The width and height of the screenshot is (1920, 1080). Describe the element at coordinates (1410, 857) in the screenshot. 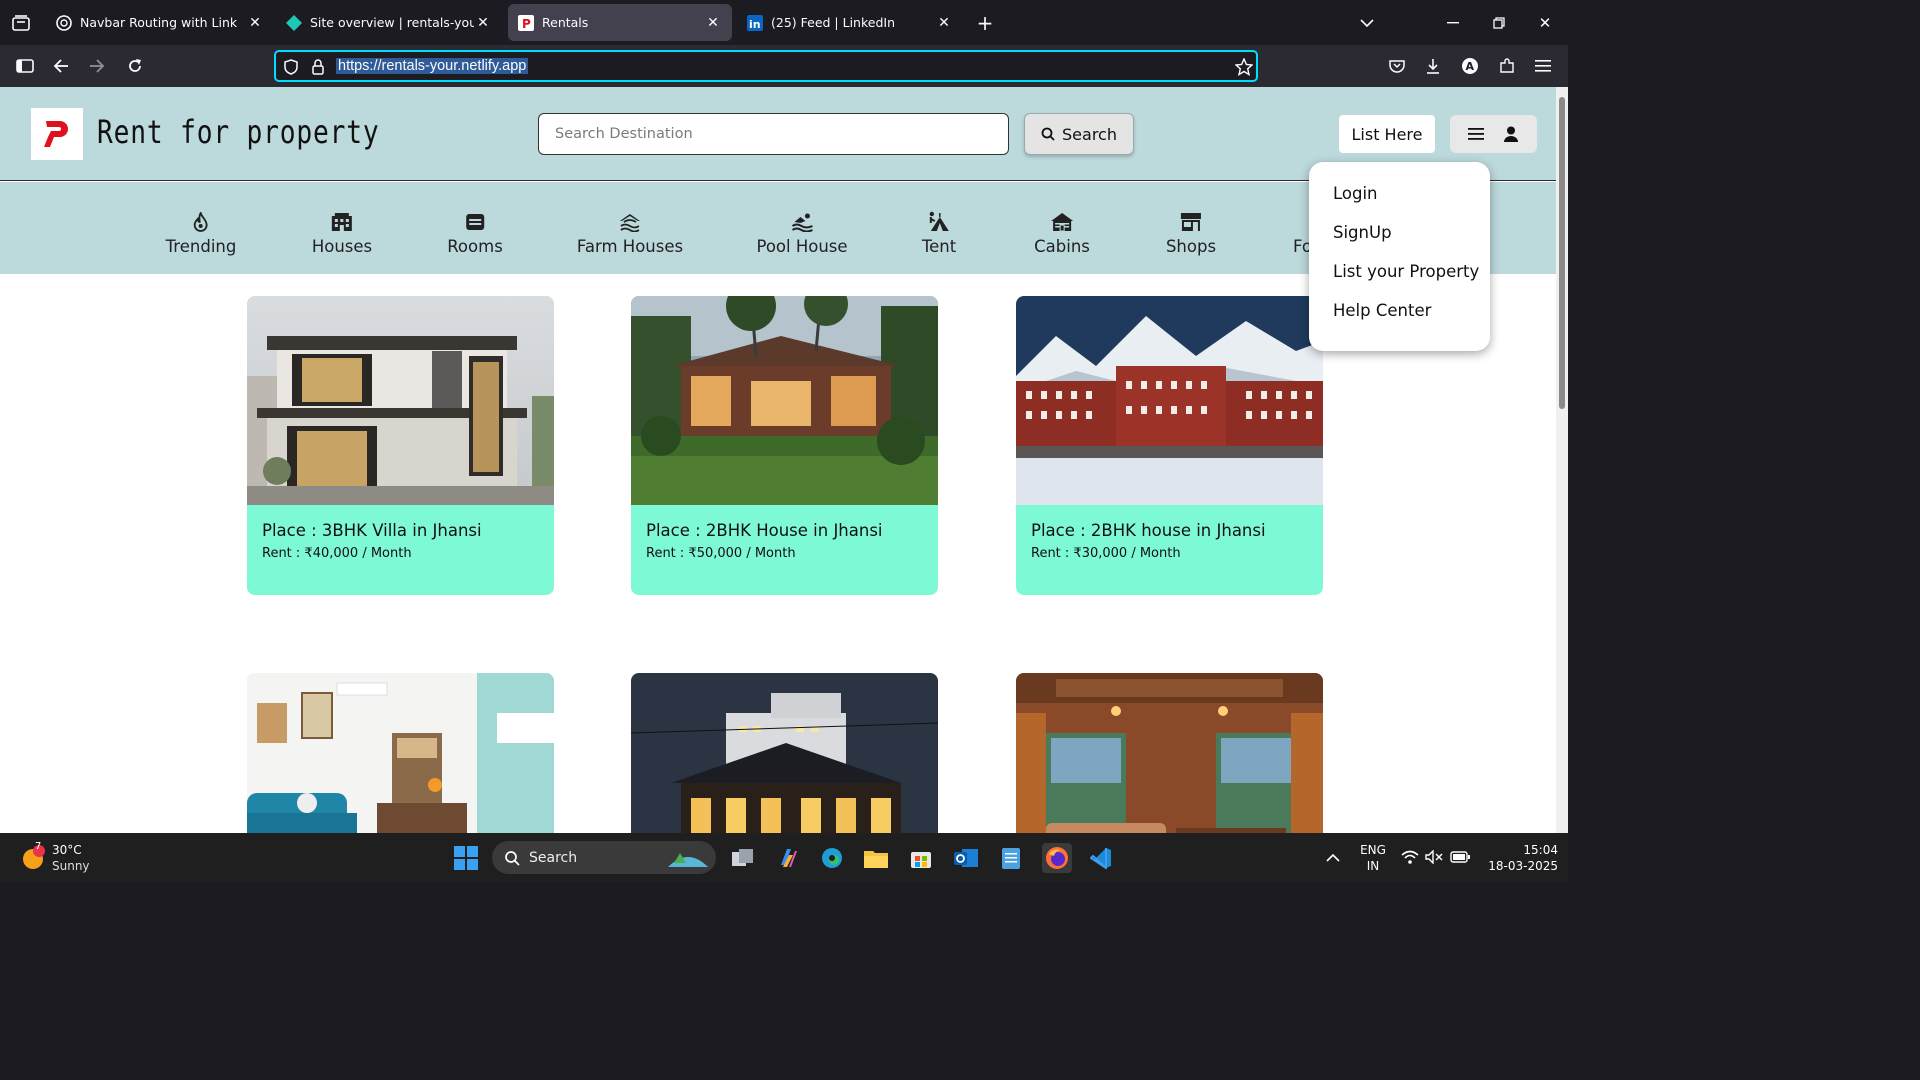

I see `wifi-icon` at that location.